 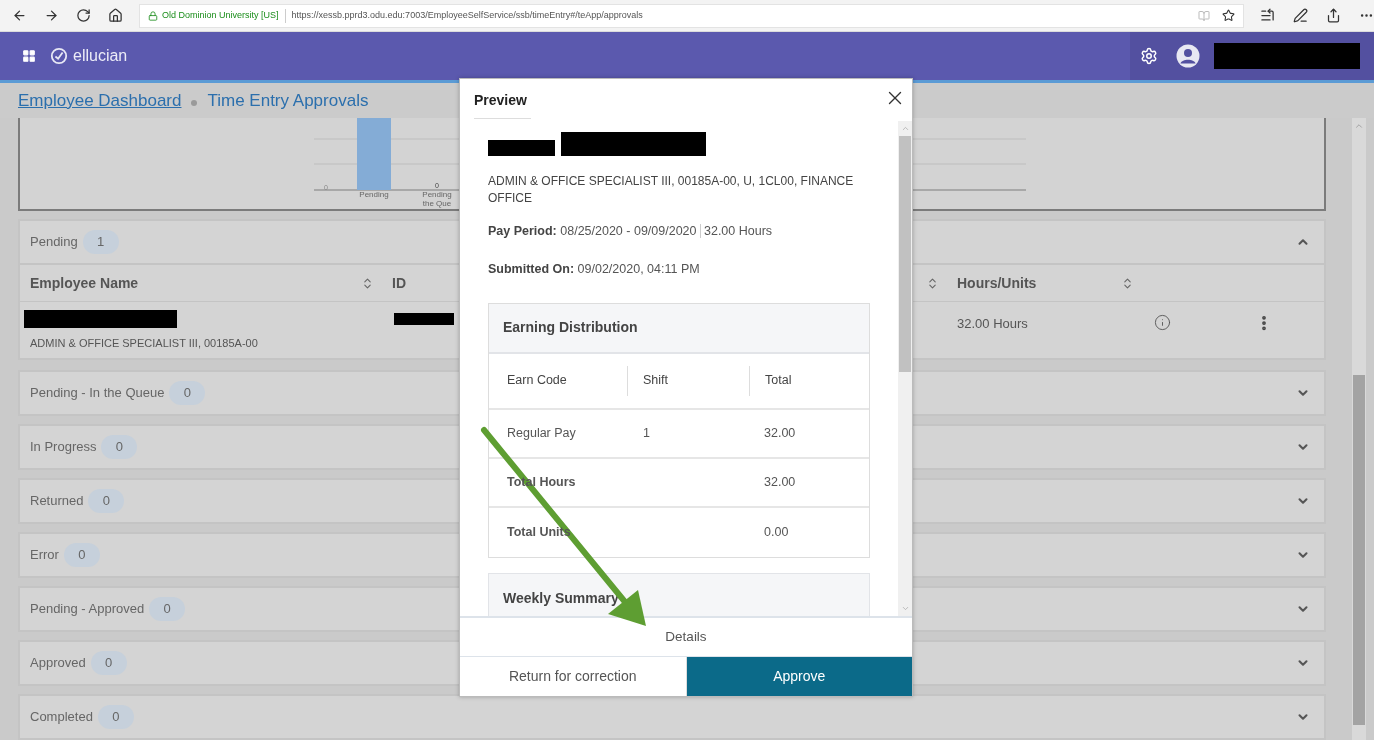 I want to click on category-label: the Que, so click(x=437, y=203).